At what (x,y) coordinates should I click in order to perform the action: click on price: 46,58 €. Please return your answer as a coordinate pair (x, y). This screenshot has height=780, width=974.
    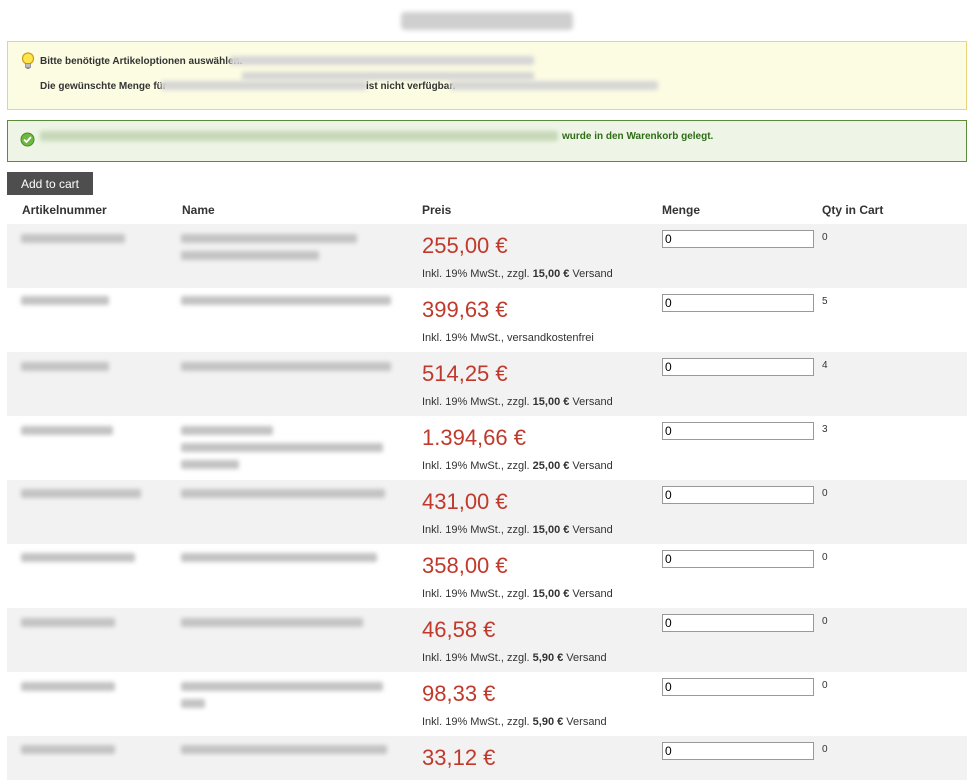
    Looking at the image, I should click on (459, 629).